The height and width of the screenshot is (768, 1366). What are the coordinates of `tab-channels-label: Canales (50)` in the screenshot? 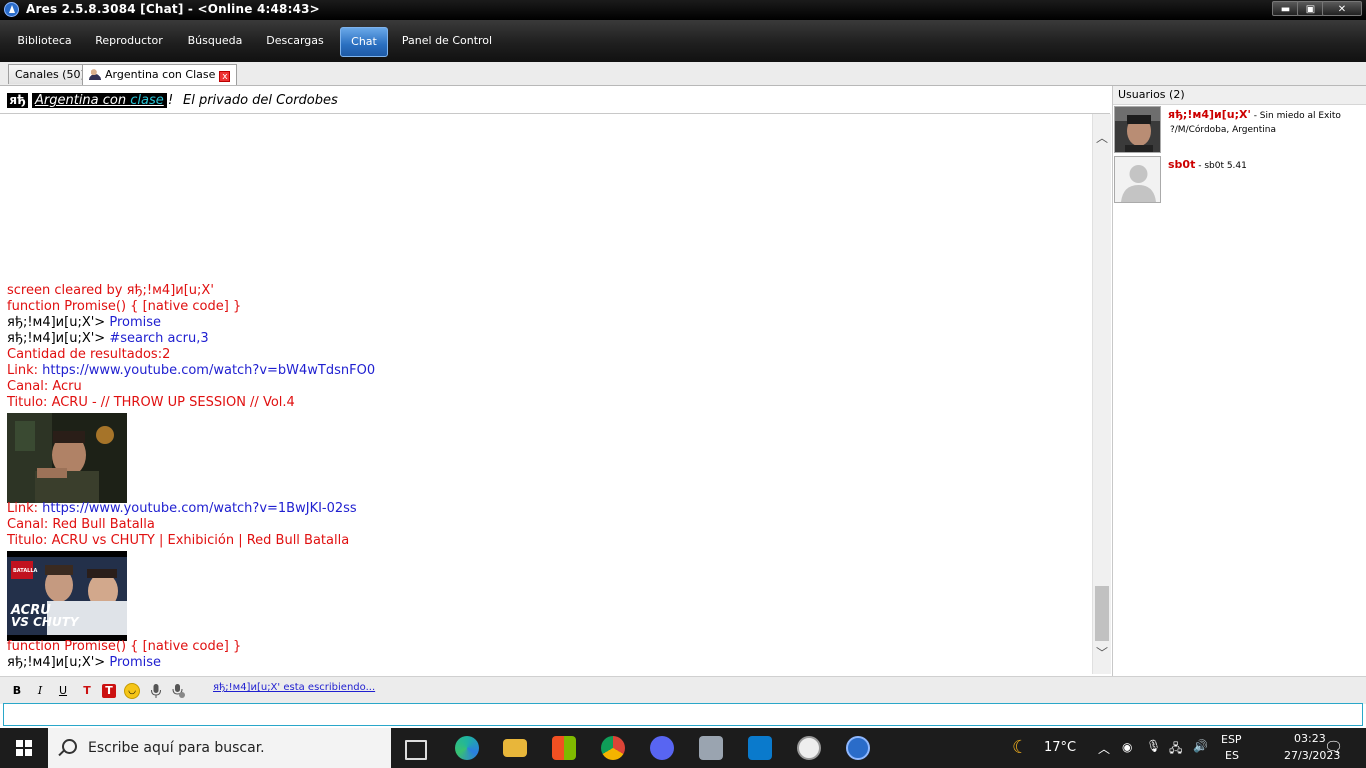 It's located at (50, 74).